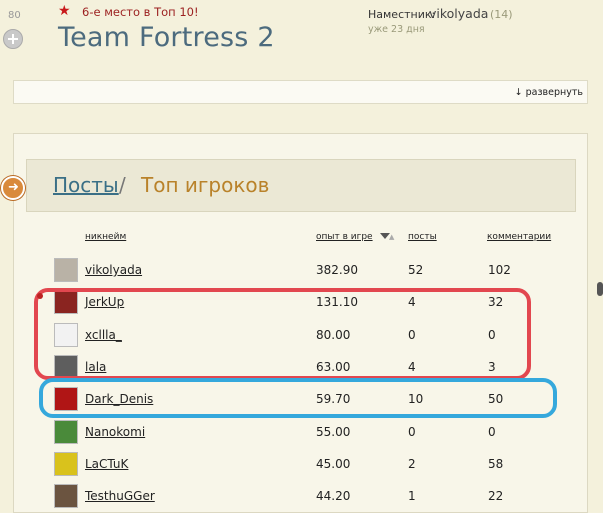 The height and width of the screenshot is (513, 603). I want to click on deputy-duration: уже 23 дня, so click(396, 29).